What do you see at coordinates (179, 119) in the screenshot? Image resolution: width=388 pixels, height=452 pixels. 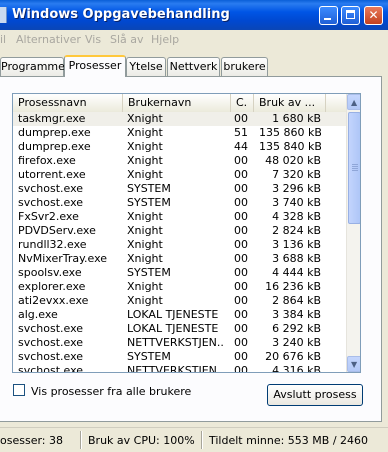 I see `process-row: taskmgr.exe Xnight 00 1 680 kB` at bounding box center [179, 119].